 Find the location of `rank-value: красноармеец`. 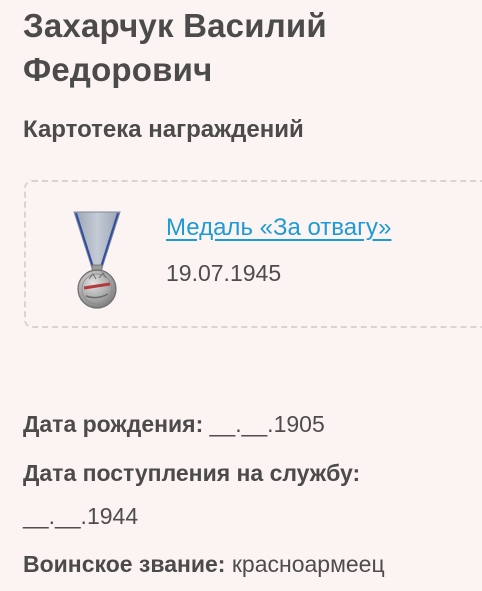

rank-value: красноармеец is located at coordinates (308, 564).